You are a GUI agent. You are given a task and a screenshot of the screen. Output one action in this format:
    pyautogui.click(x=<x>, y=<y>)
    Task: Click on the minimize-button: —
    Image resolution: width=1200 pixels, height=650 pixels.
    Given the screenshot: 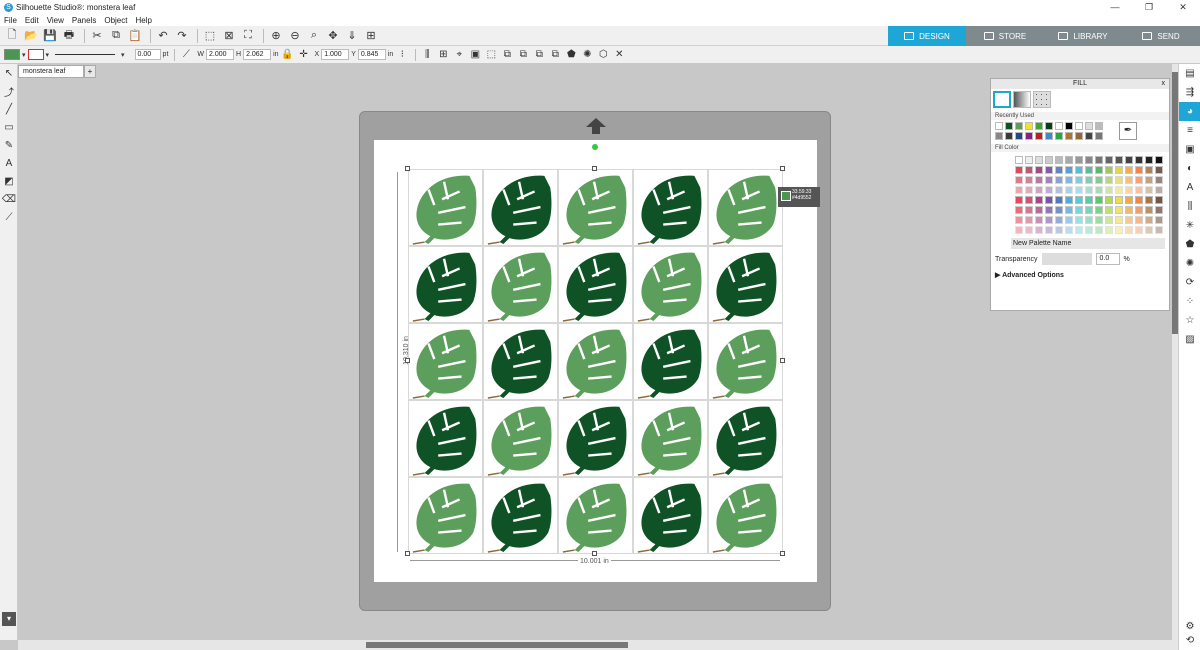 What is the action you would take?
    pyautogui.click(x=1115, y=7)
    